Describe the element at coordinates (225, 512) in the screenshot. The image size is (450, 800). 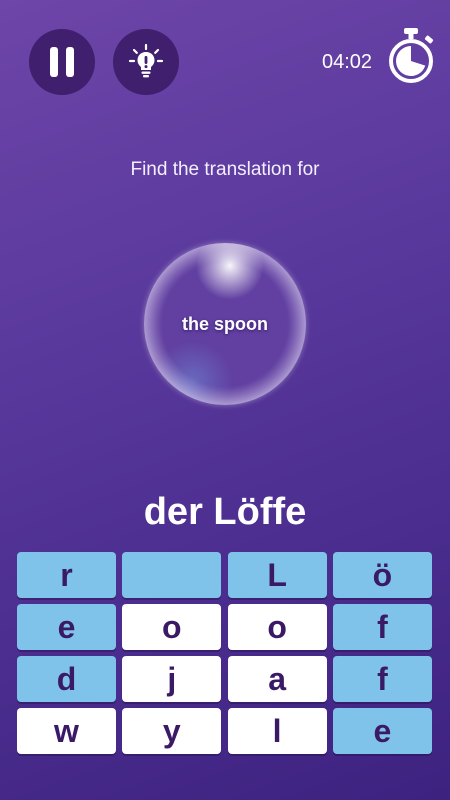
I see `answer-text: der Löffe` at that location.